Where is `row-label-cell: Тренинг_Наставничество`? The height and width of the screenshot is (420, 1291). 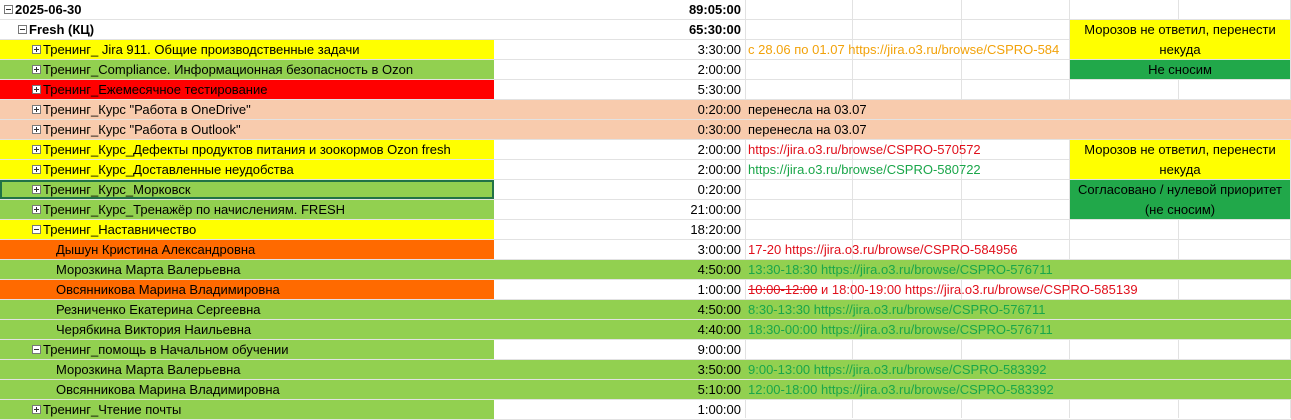
row-label-cell: Тренинг_Наставничество is located at coordinates (247, 229).